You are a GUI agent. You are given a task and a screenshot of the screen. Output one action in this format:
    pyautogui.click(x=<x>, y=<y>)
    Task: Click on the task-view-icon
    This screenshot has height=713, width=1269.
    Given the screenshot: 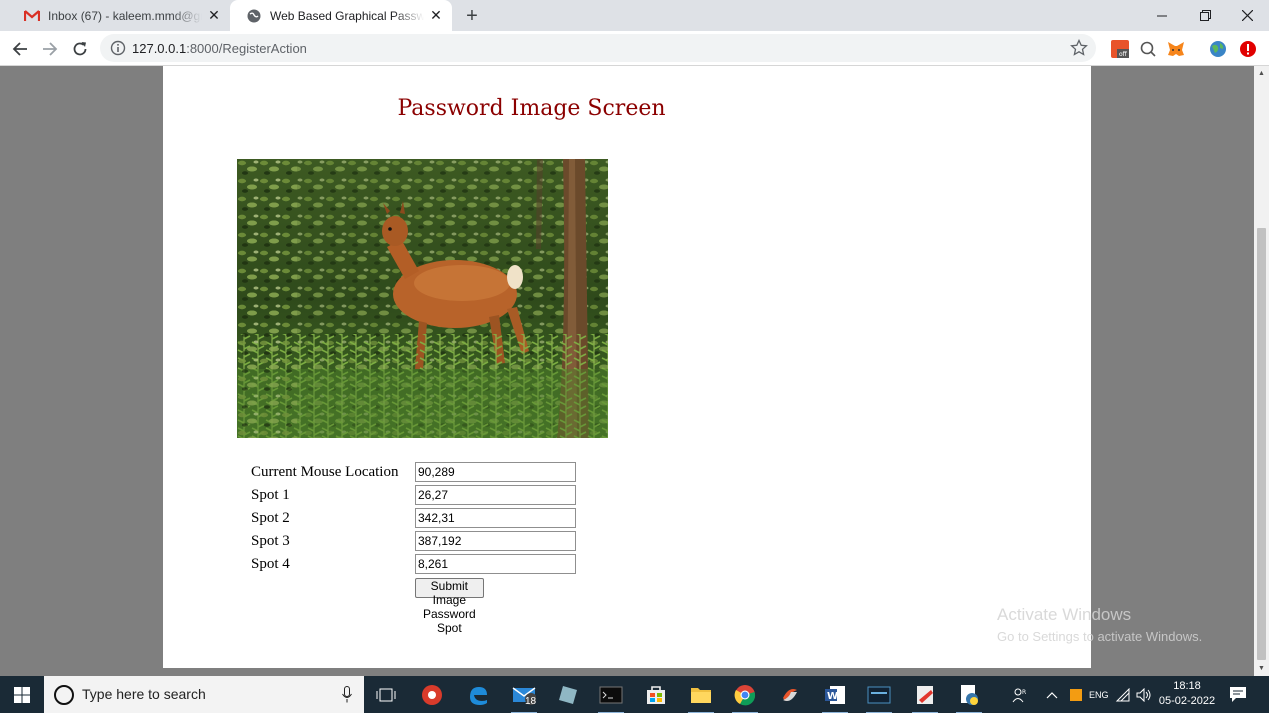 What is the action you would take?
    pyautogui.click(x=386, y=695)
    